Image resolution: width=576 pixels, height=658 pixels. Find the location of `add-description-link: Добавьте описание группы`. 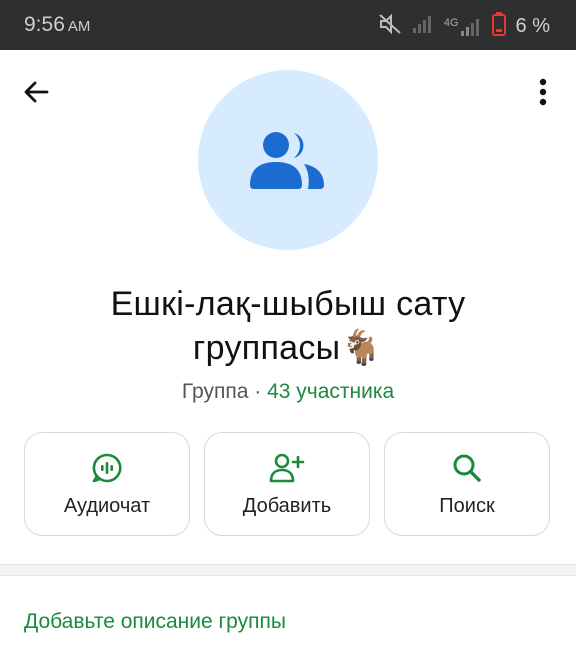

add-description-link: Добавьте описание группы is located at coordinates (155, 622).